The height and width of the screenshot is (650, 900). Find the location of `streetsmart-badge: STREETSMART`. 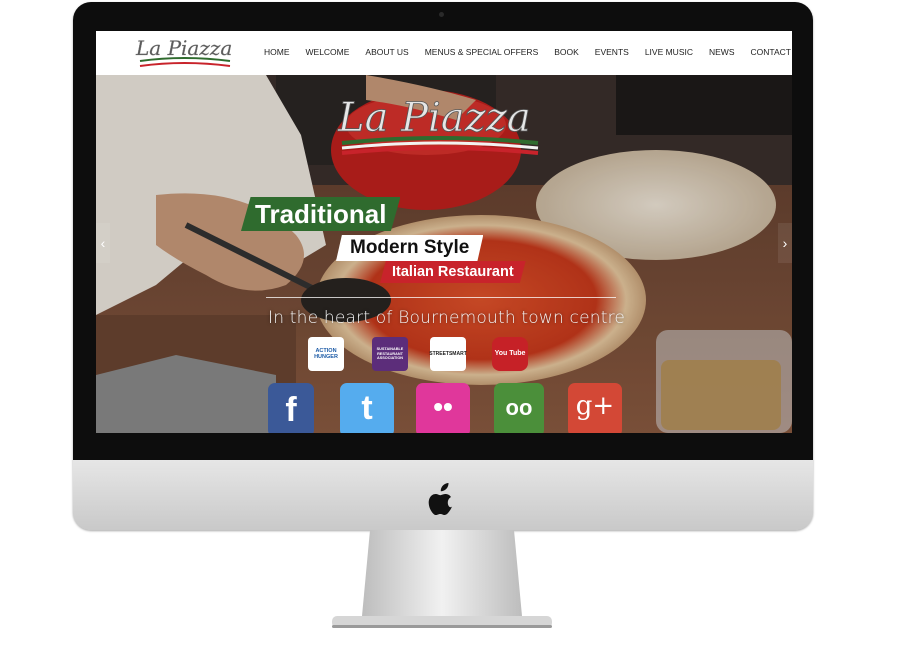

streetsmart-badge: STREETSMART is located at coordinates (448, 354).